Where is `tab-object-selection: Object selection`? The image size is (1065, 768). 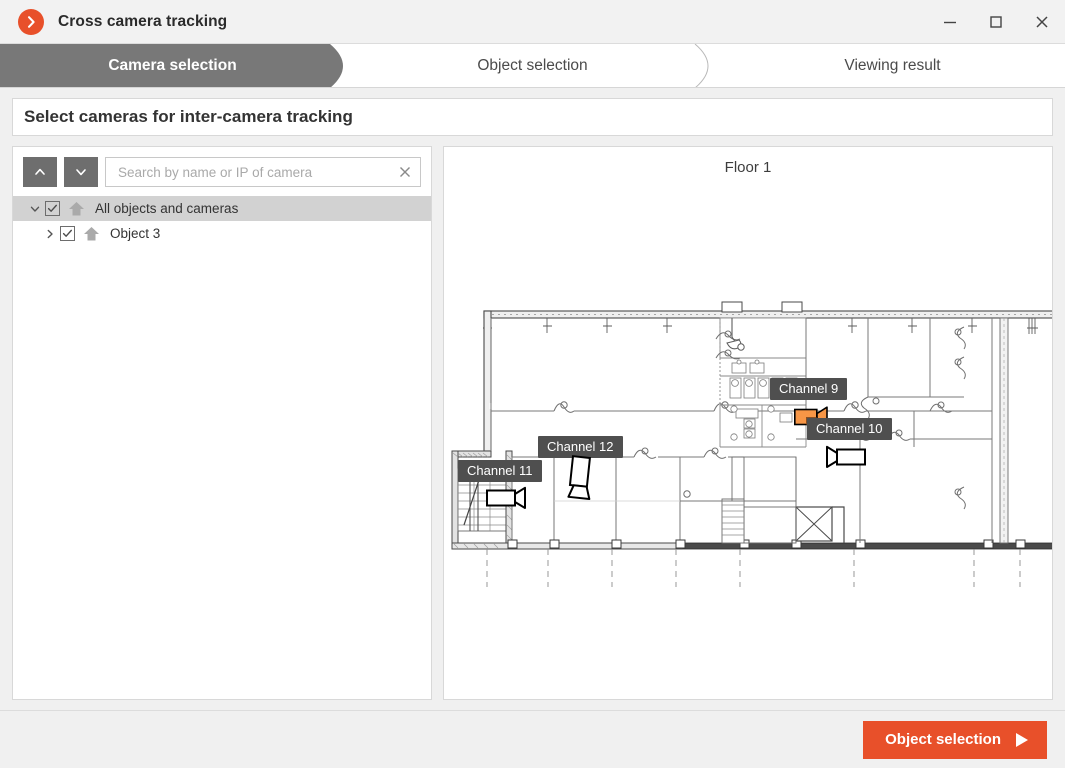 tab-object-selection: Object selection is located at coordinates (532, 65).